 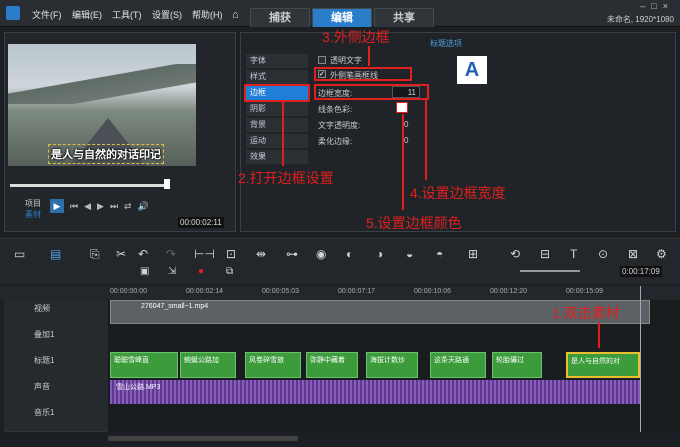 What do you see at coordinates (517, 365) in the screenshot?
I see `title-clip-7: 轮胎碾过` at bounding box center [517, 365].